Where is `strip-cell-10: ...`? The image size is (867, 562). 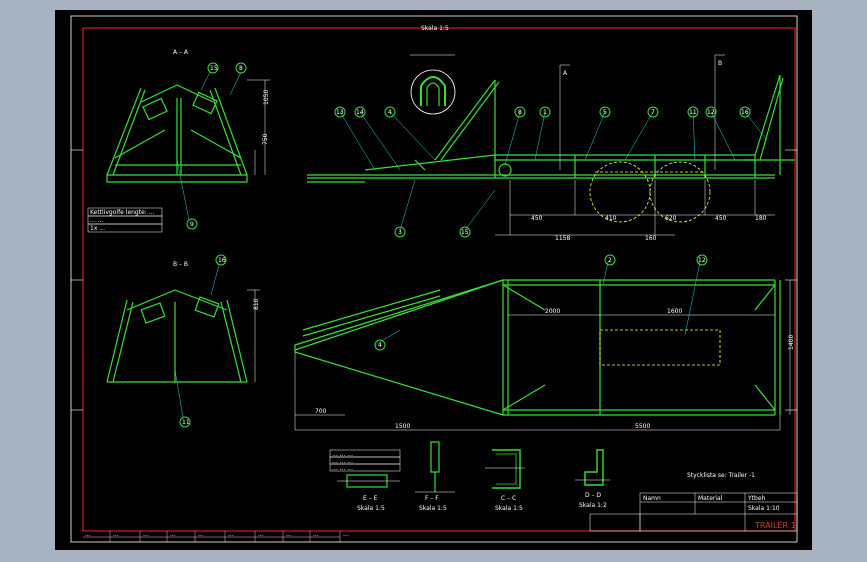
strip-cell-10: ... is located at coordinates (346, 534).